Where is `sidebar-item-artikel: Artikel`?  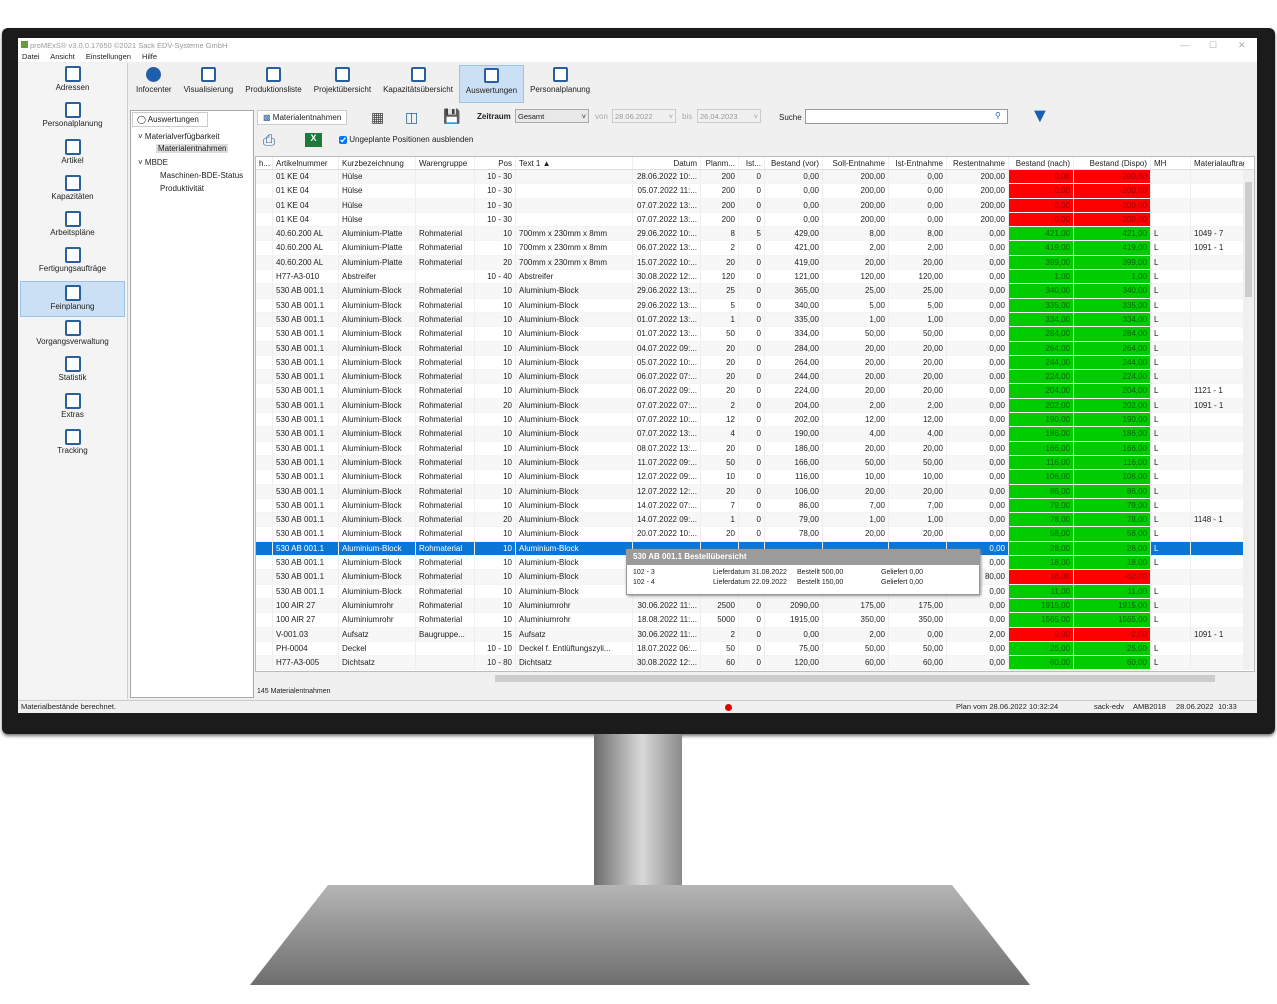
sidebar-item-artikel: Artikel is located at coordinates (72, 154).